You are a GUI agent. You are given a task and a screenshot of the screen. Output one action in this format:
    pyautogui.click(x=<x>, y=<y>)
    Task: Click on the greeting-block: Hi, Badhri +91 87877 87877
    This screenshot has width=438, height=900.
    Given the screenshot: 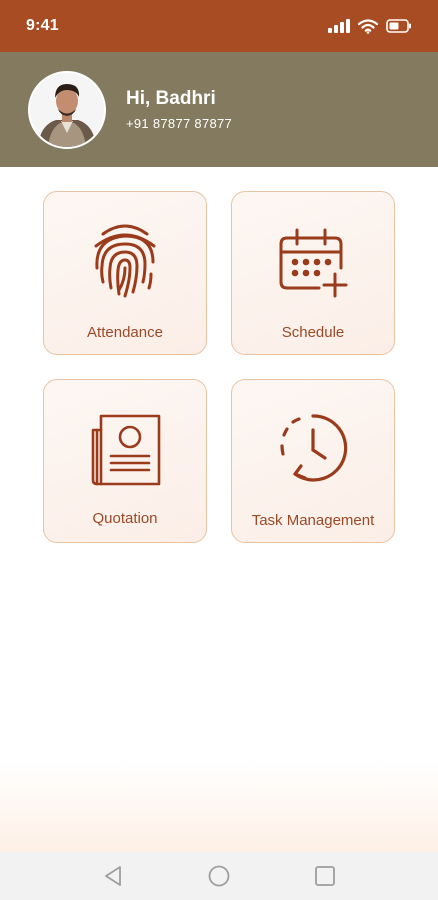 What is the action you would take?
    pyautogui.click(x=179, y=109)
    